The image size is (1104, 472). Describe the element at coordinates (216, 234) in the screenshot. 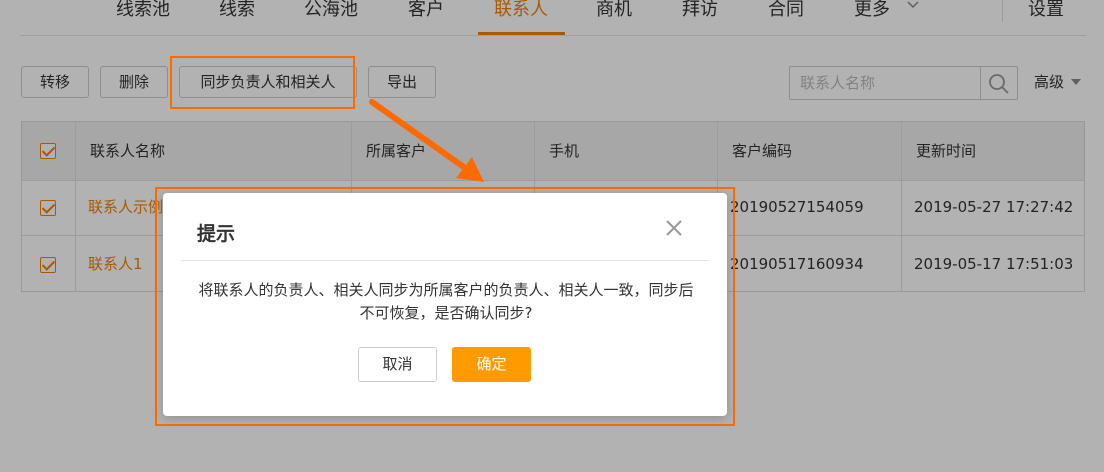

I see `dialog-title: 提示` at that location.